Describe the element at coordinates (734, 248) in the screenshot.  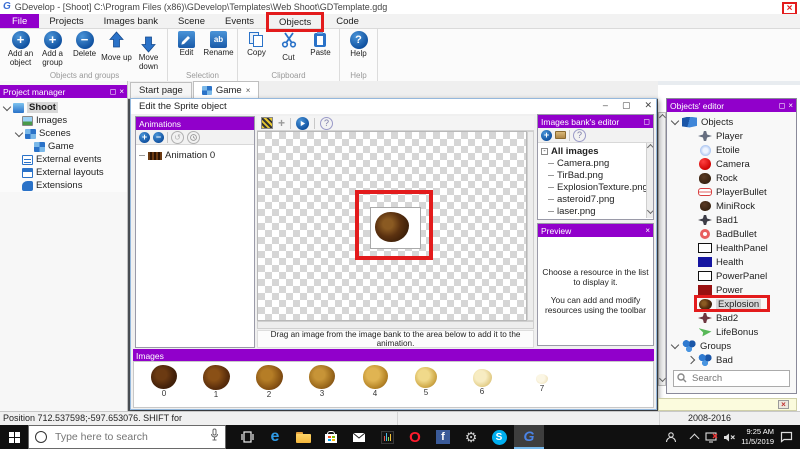
I see `object-item-healthpanel: HealthPanel` at that location.